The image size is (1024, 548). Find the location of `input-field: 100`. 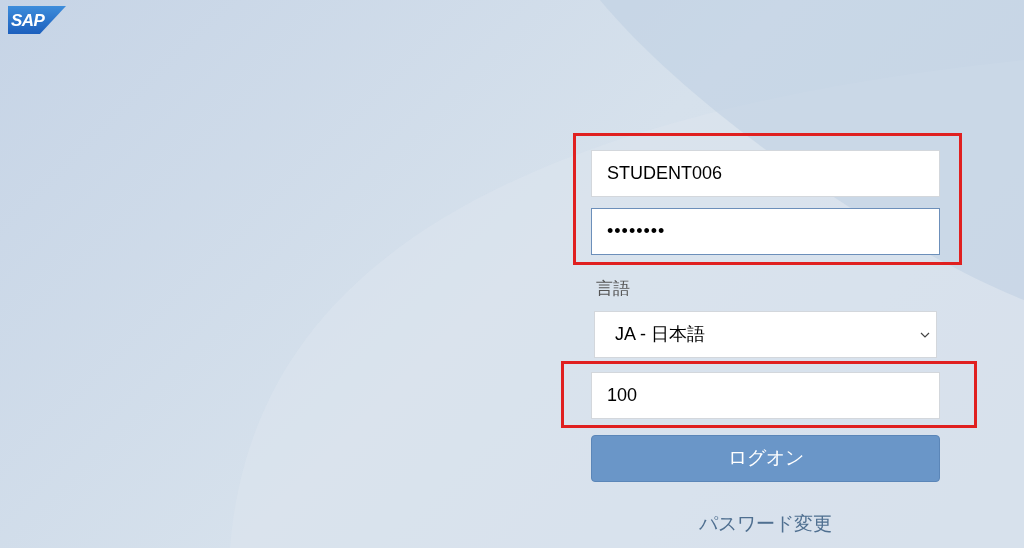

input-field: 100 is located at coordinates (765, 395).